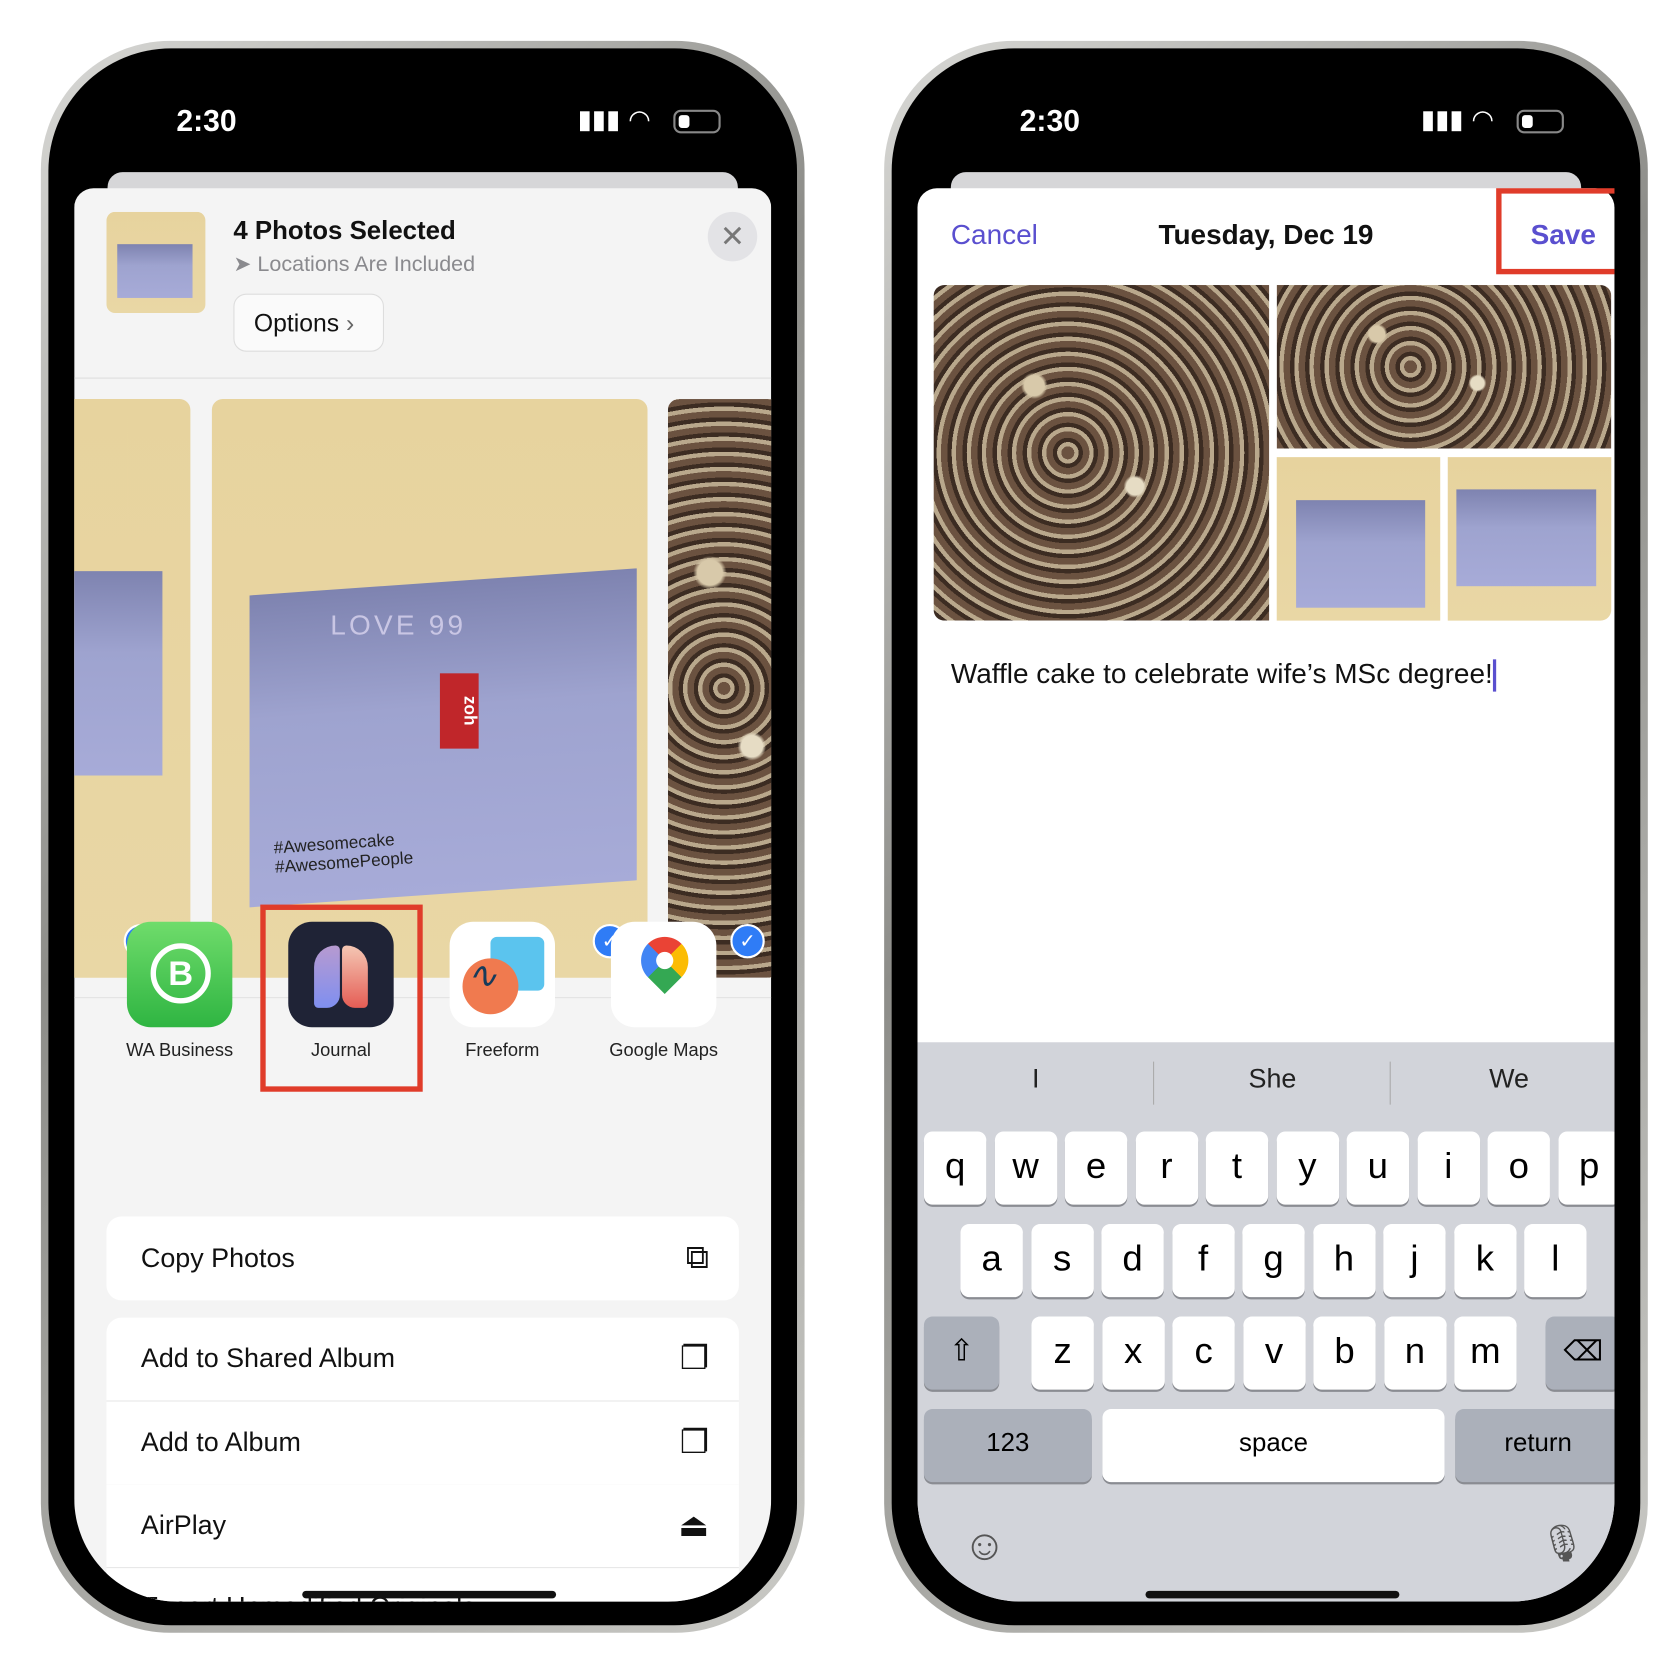 The height and width of the screenshot is (1665, 1678). What do you see at coordinates (1237, 1168) in the screenshot?
I see `key-t: t` at bounding box center [1237, 1168].